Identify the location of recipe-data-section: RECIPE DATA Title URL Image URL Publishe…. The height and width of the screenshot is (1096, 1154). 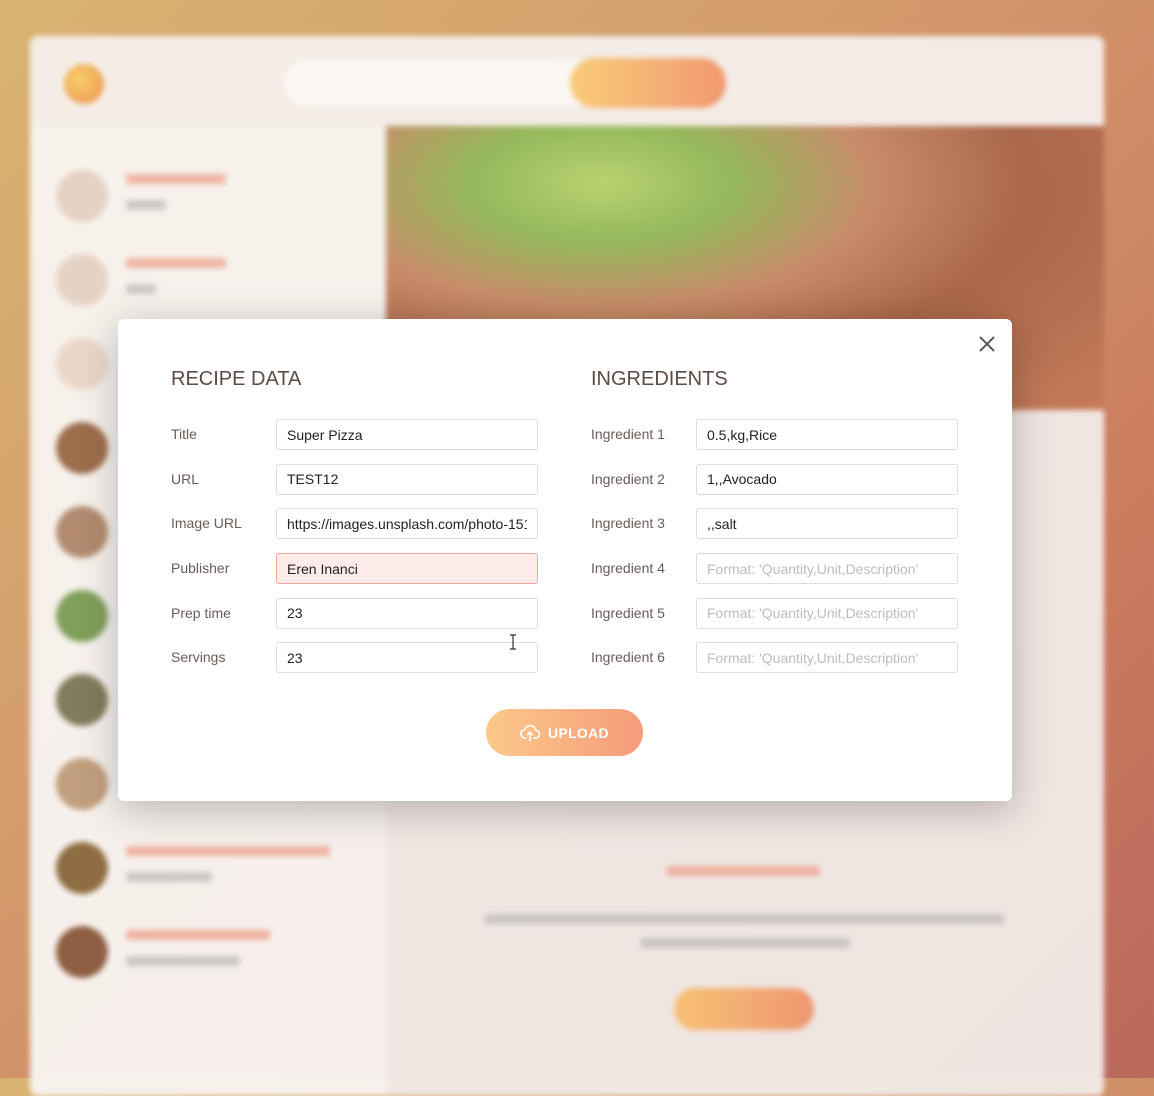
(355, 527).